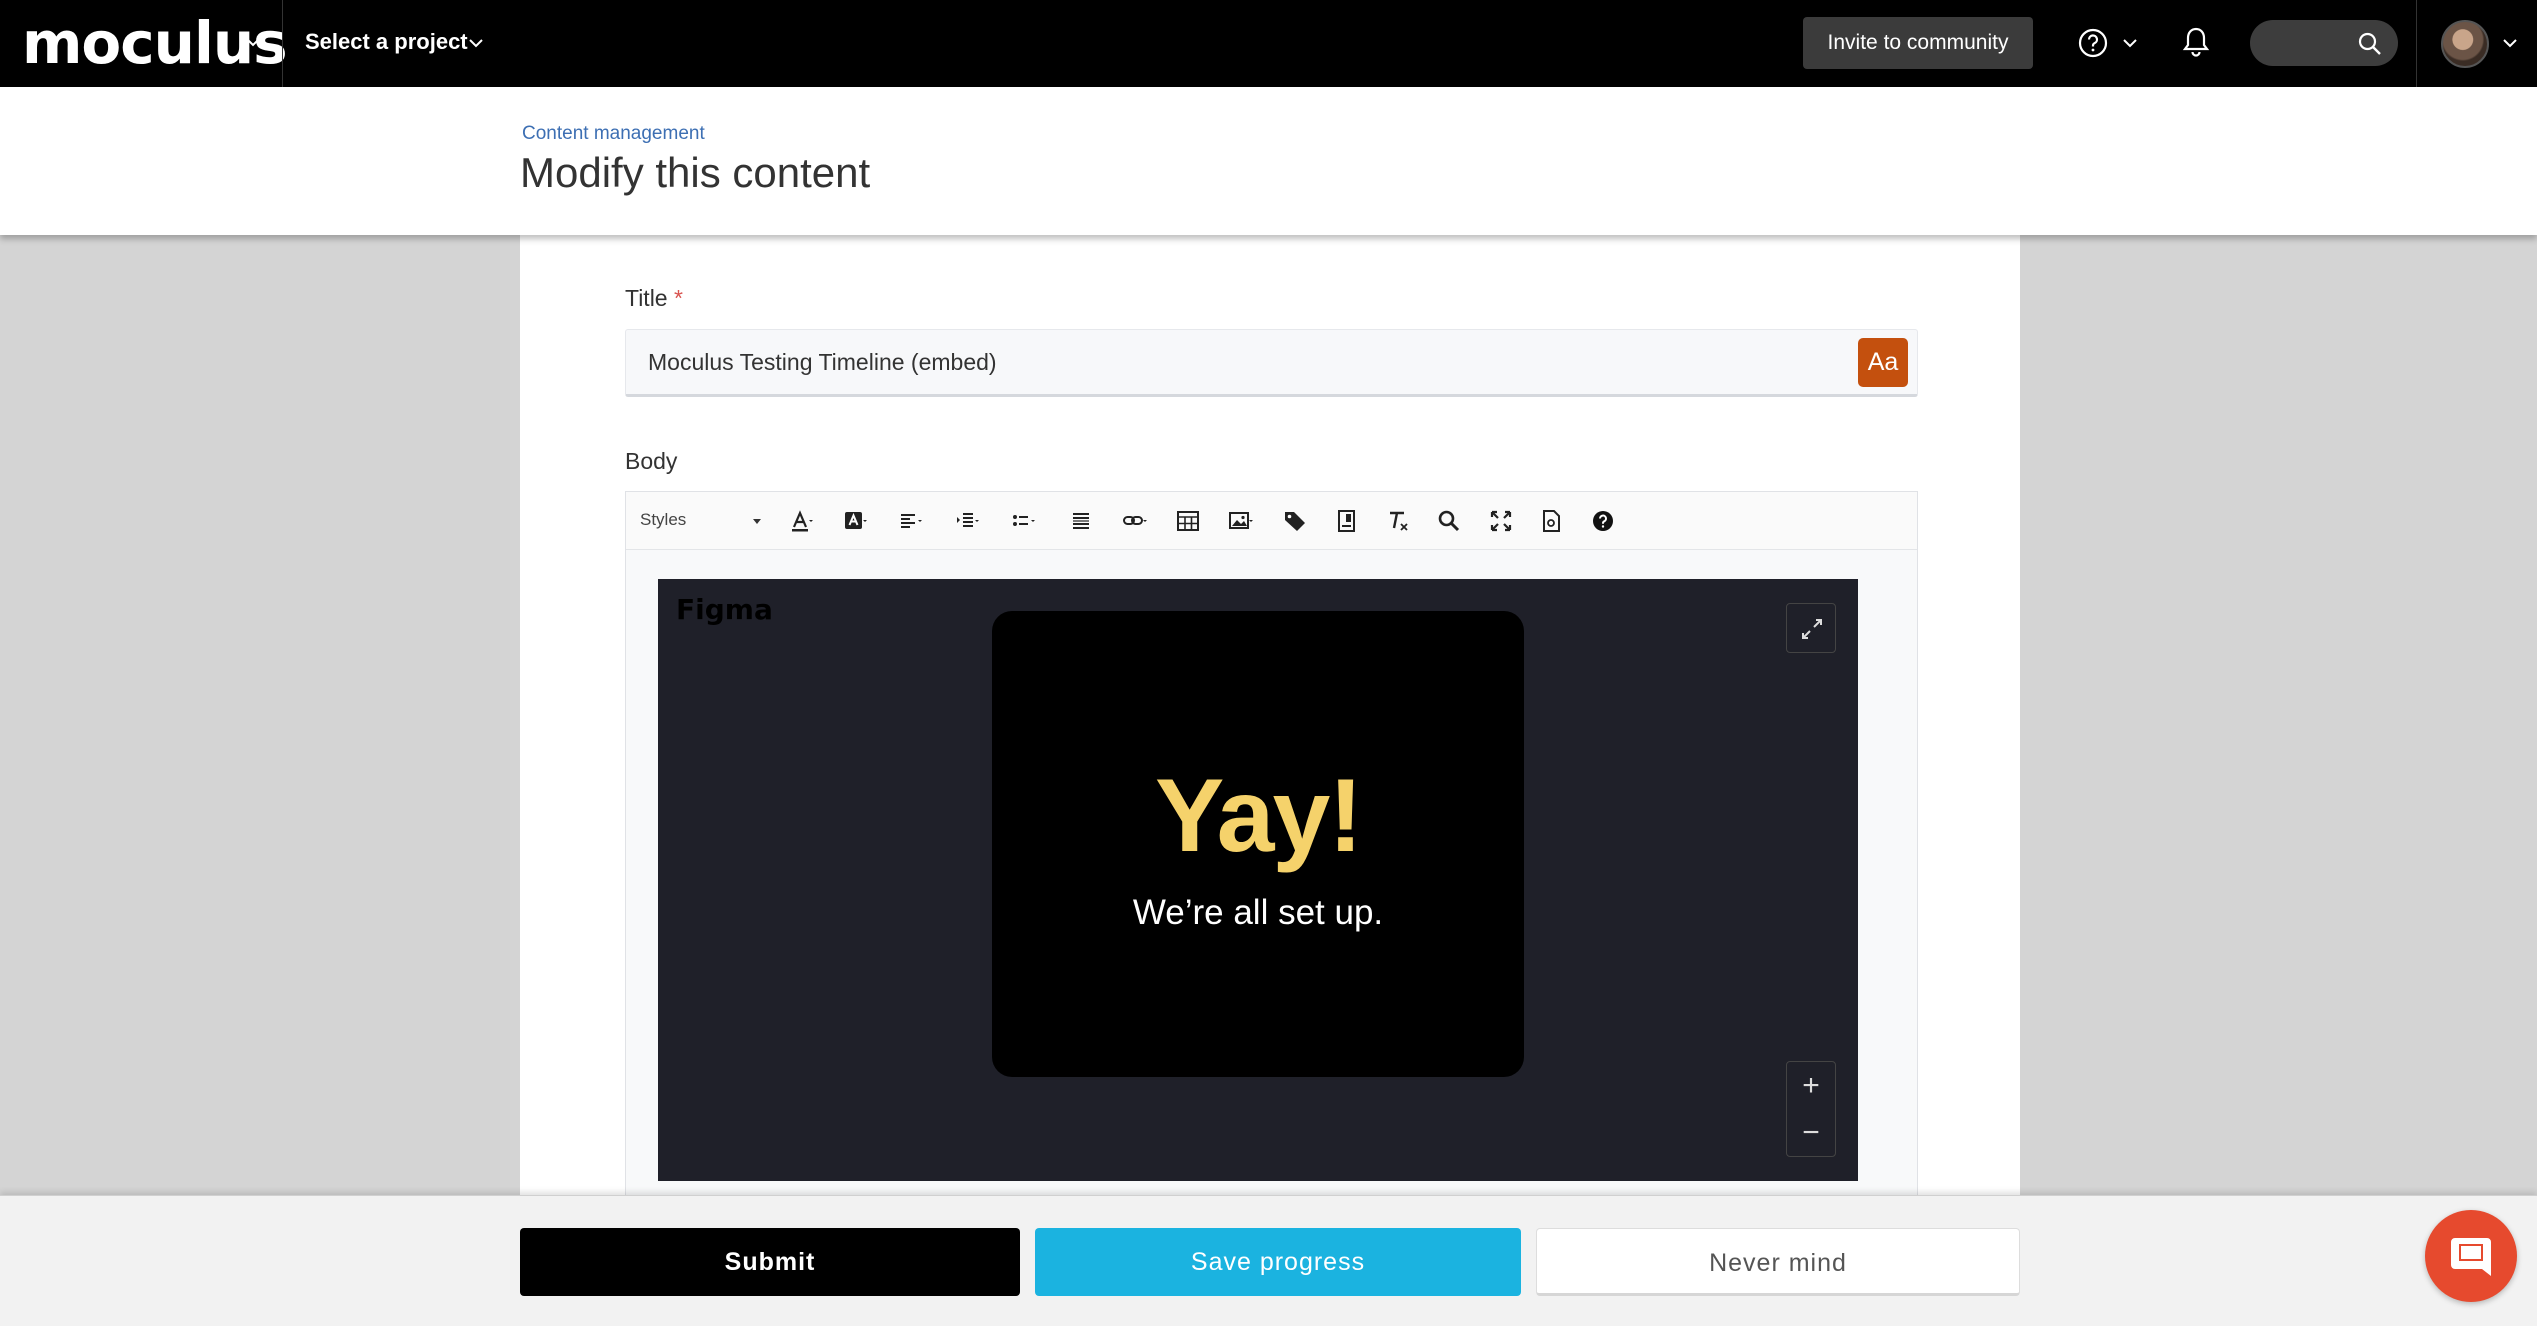  I want to click on form-action-bar: Submit Save progress Never mind, so click(1268, 1260).